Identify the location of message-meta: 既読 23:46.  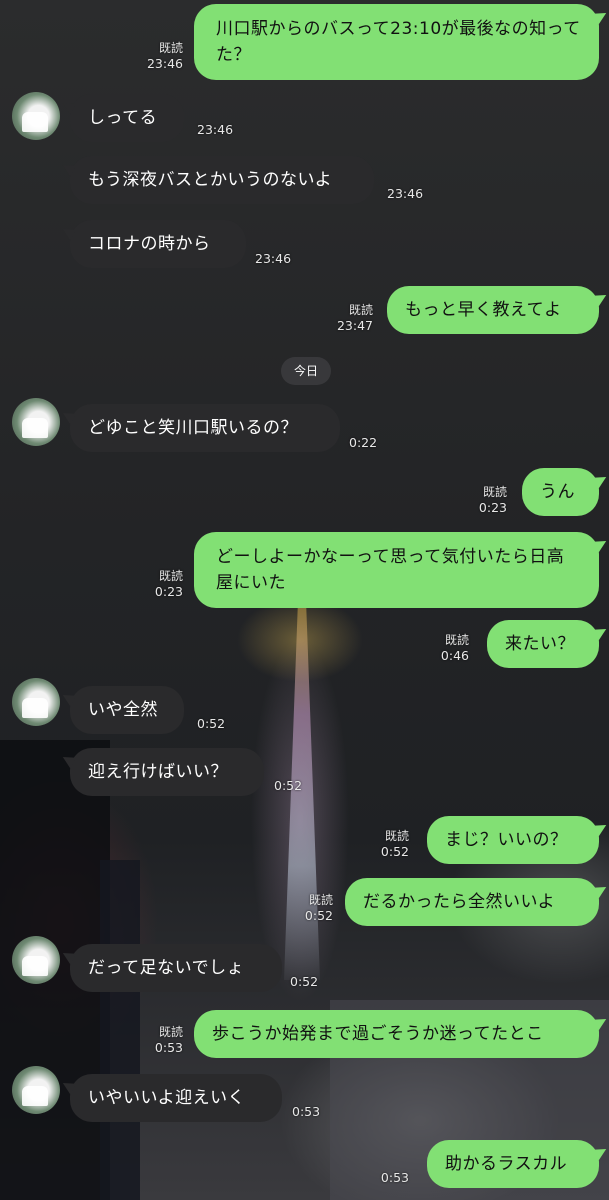
(165, 56).